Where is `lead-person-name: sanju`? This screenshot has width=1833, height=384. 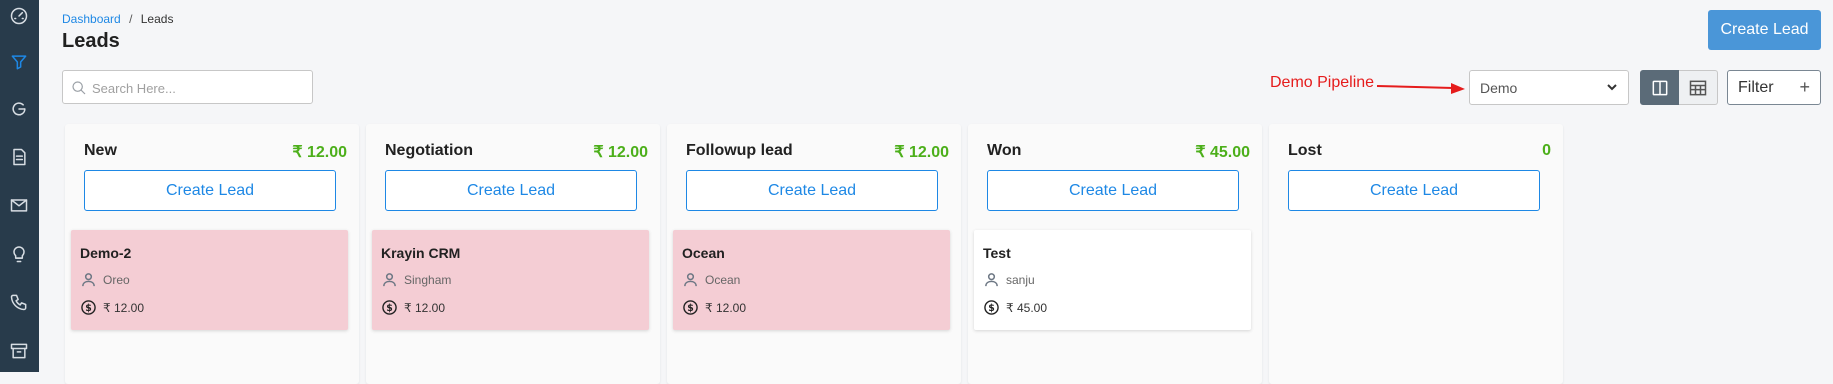
lead-person-name: sanju is located at coordinates (1020, 279).